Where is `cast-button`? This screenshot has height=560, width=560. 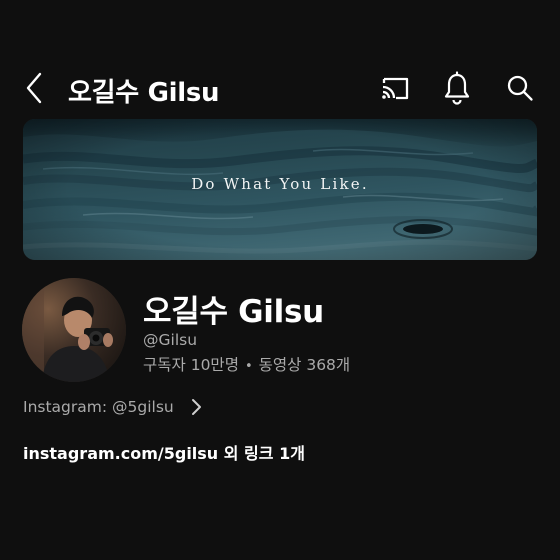
cast-button is located at coordinates (395, 88).